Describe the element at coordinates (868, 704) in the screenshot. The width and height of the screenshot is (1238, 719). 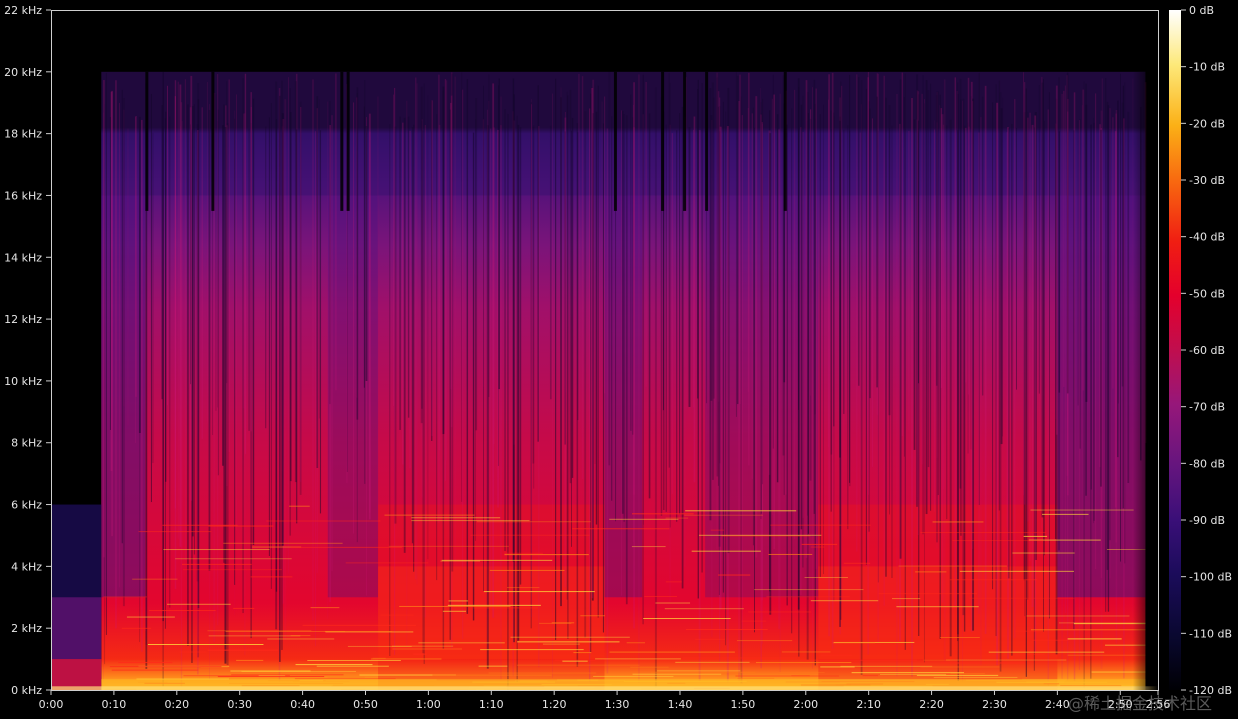
I see `x-tick-label: 2:10` at that location.